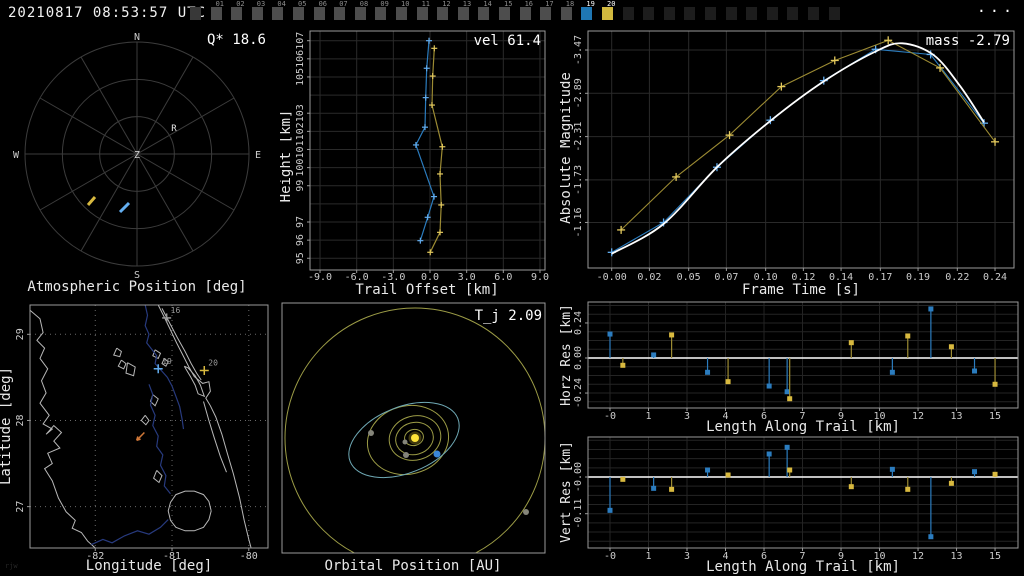 The height and width of the screenshot is (576, 1024). Describe the element at coordinates (136, 287) in the screenshot. I see `atmospheric-title: Atmospheric Position [deg]` at that location.